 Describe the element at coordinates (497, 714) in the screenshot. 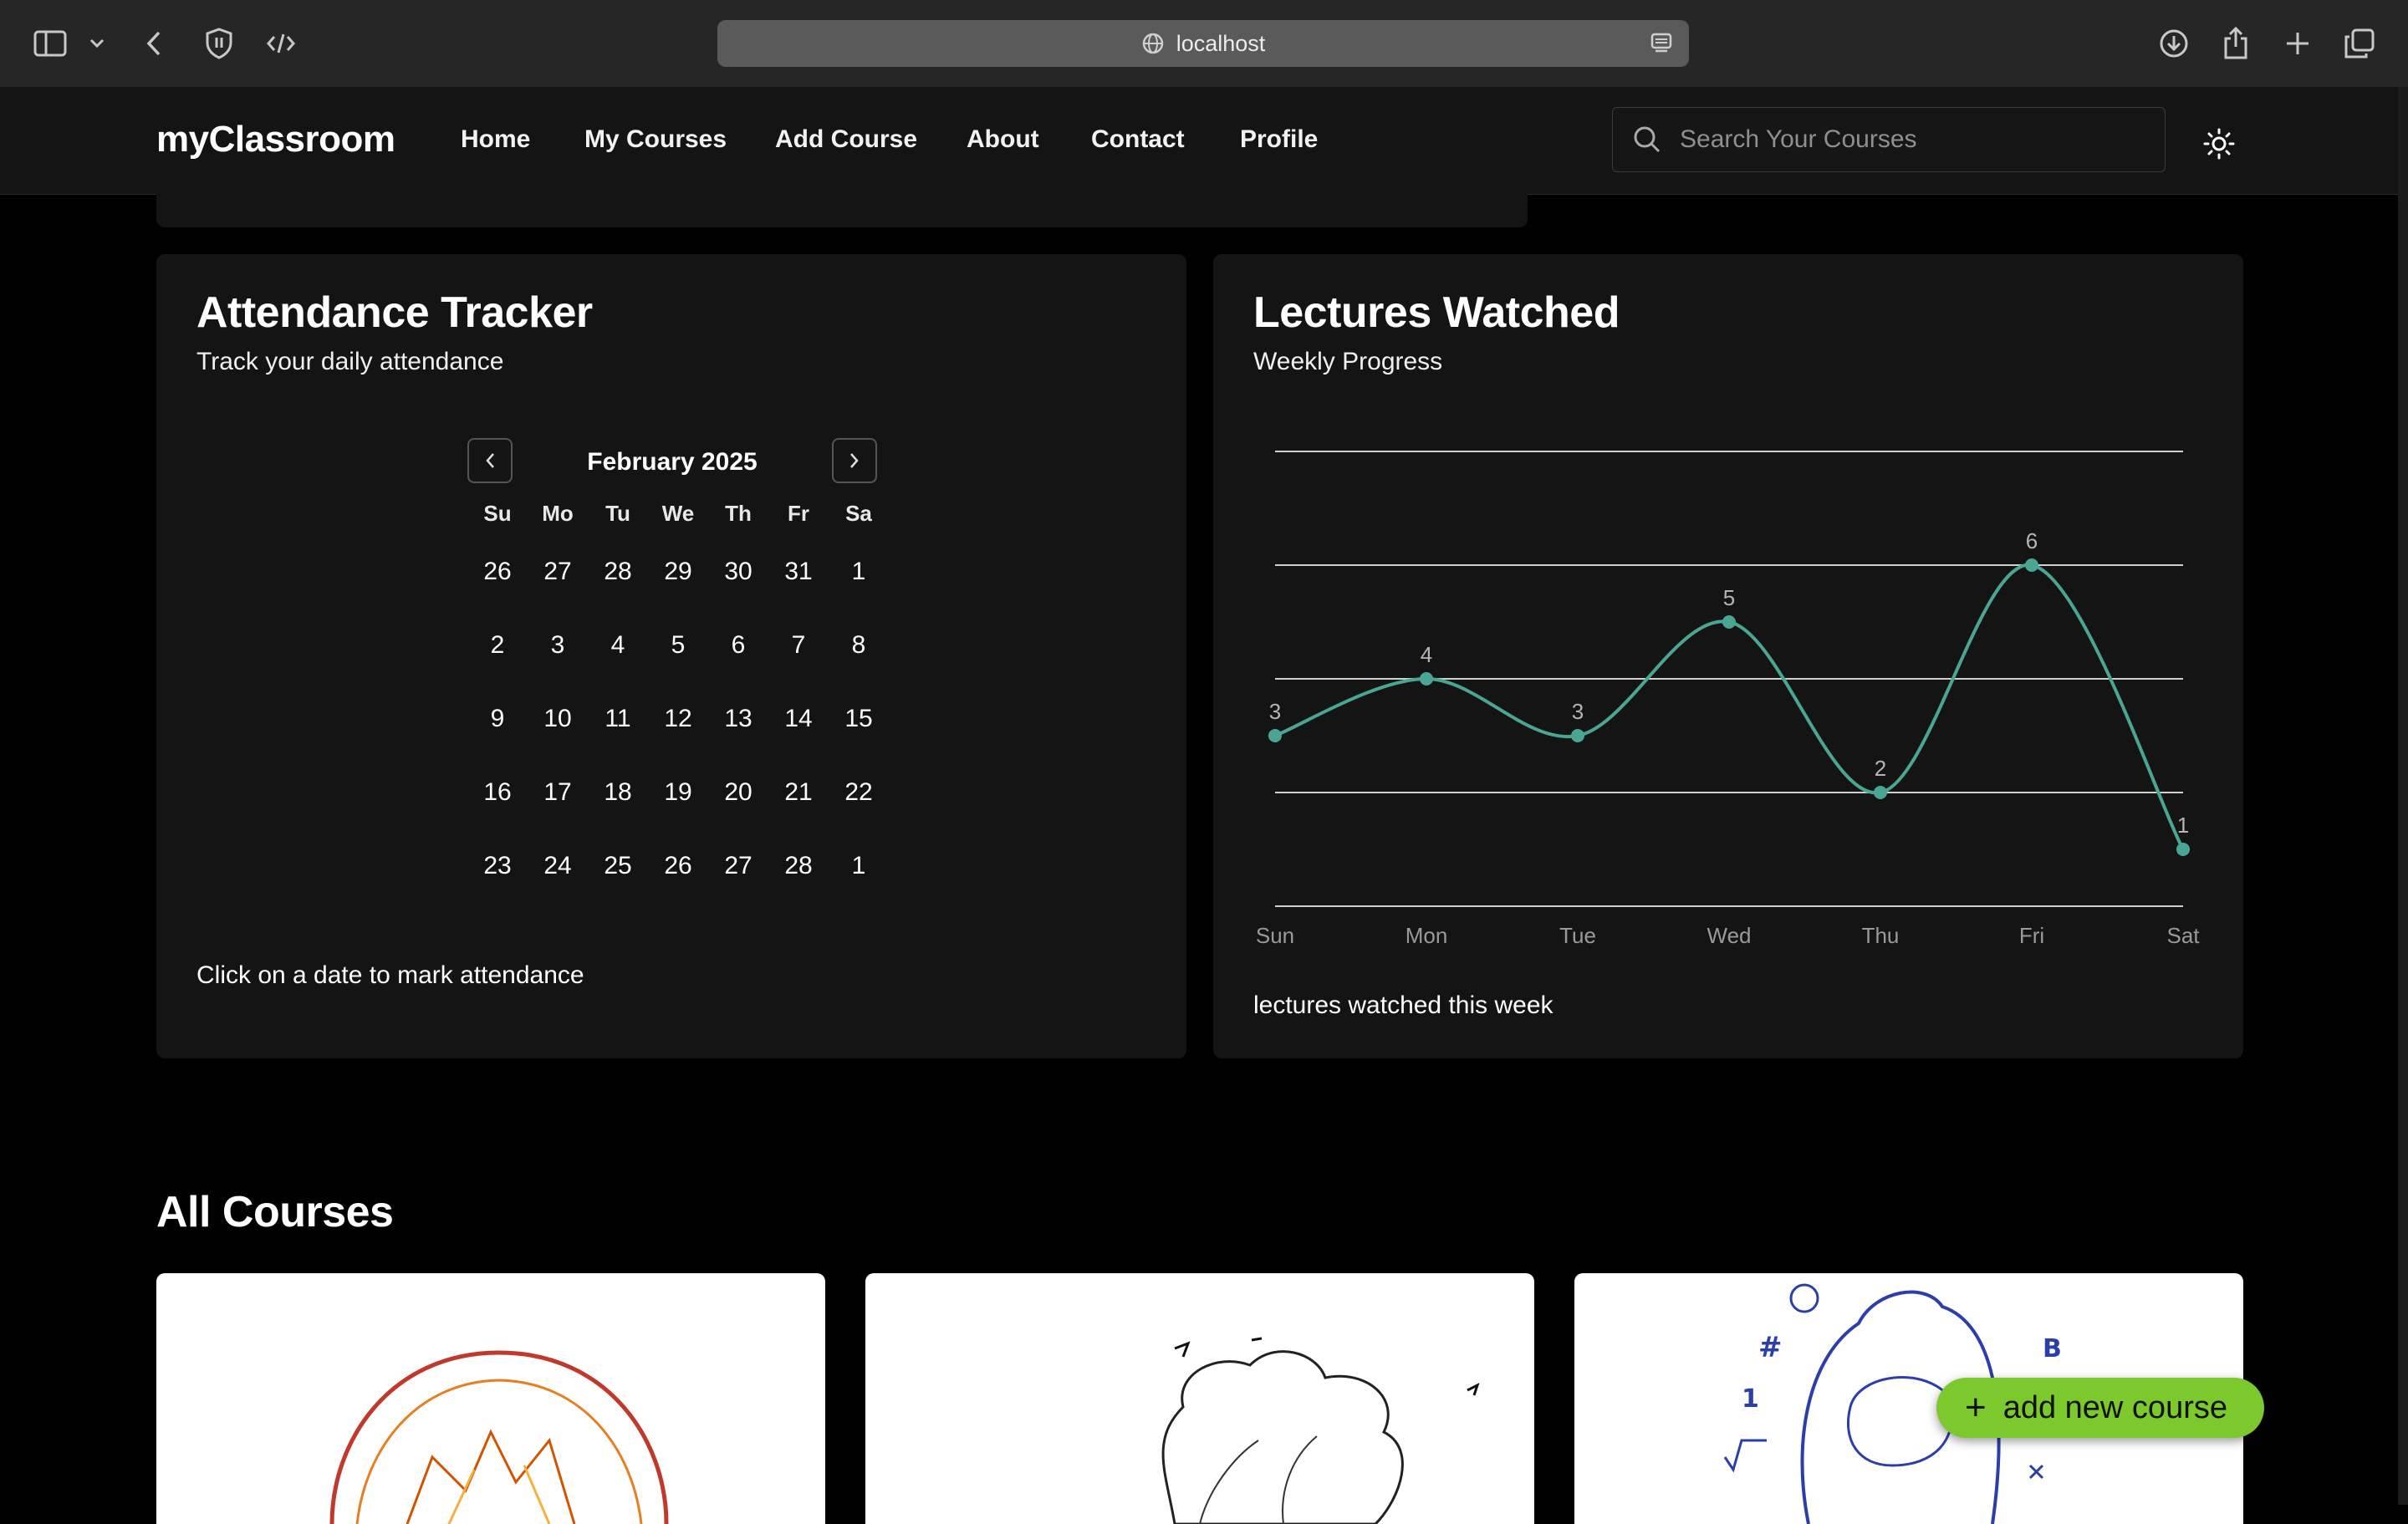

I see `calendar-day: 9` at that location.